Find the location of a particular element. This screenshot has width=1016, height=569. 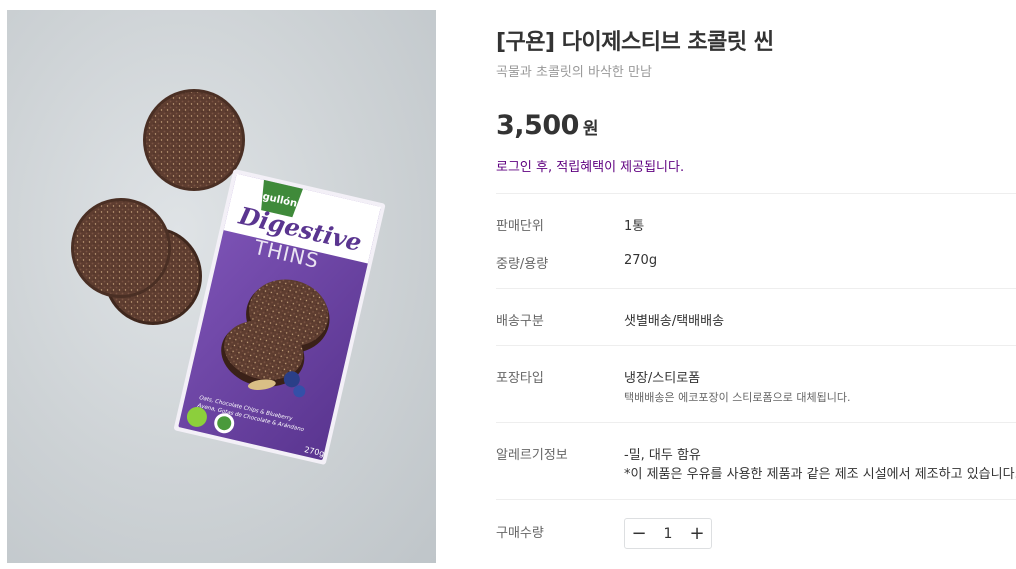

decrease-quantity-button: − is located at coordinates (639, 533).